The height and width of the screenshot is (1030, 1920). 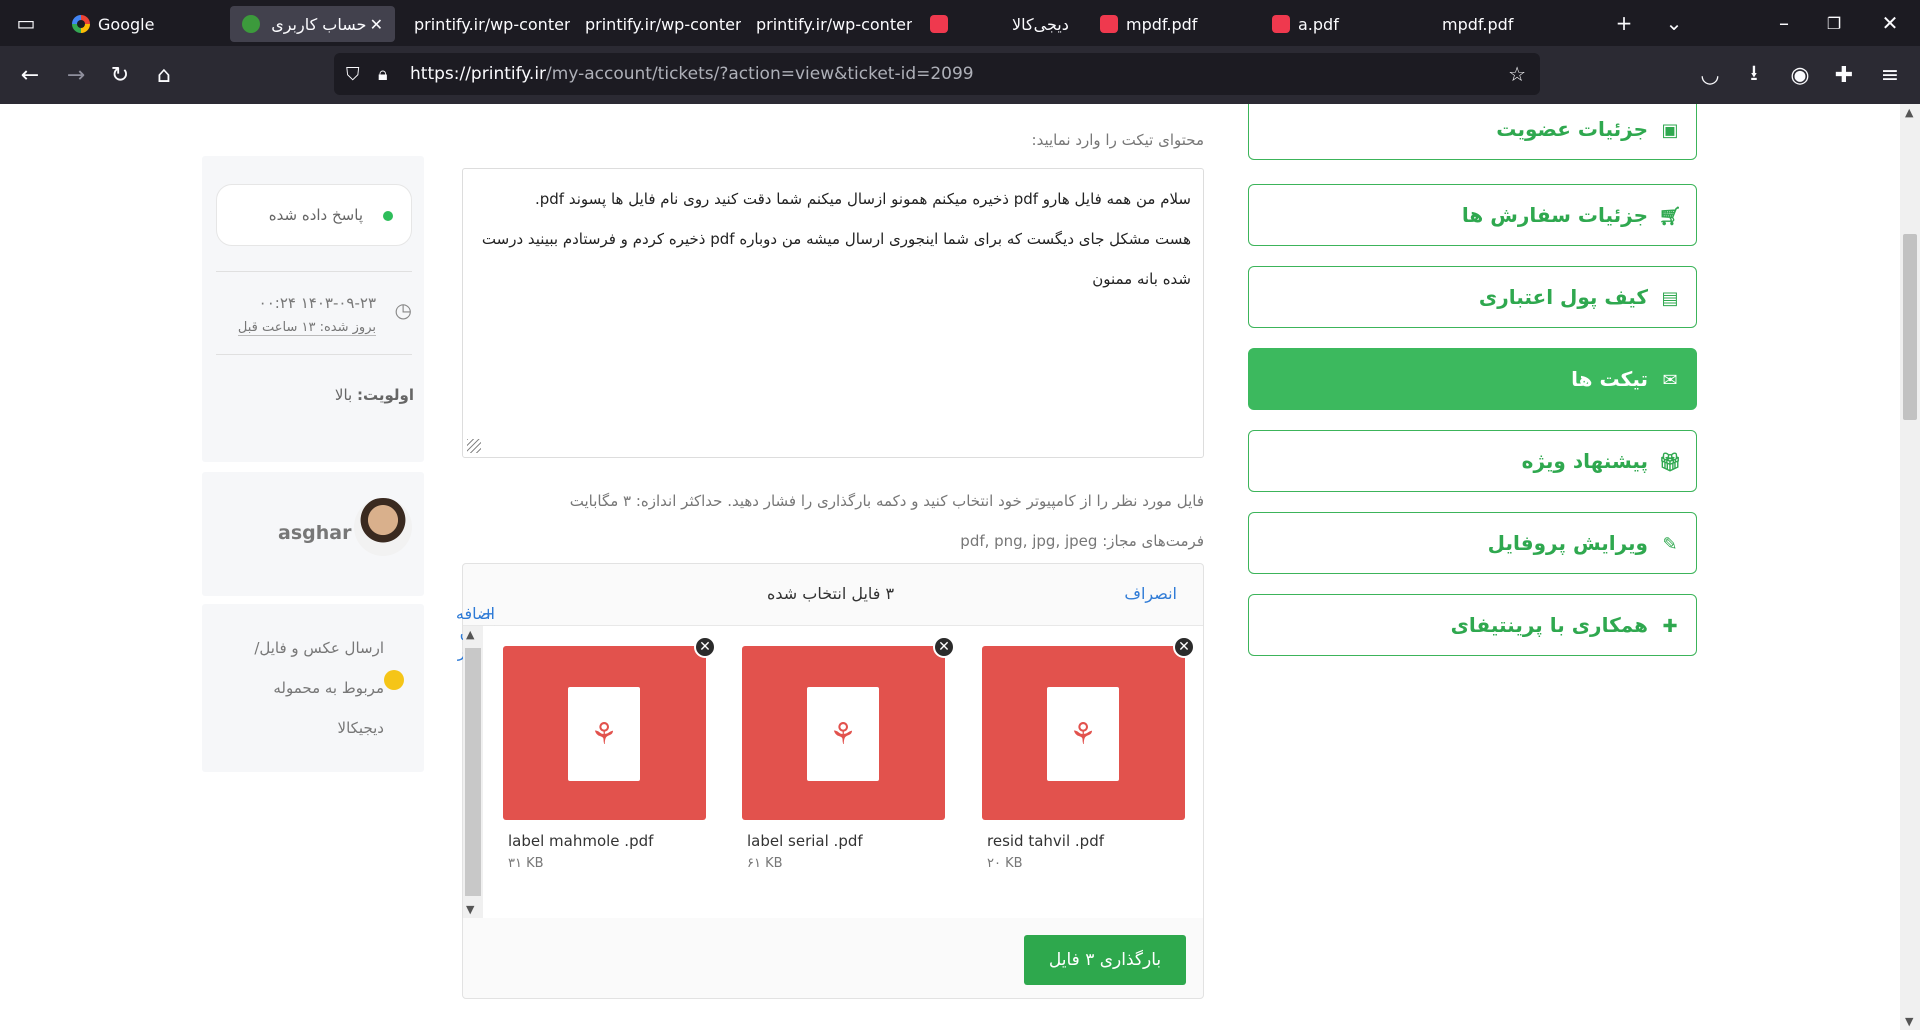 What do you see at coordinates (1549, 625) in the screenshot?
I see `menu-label: همکاری با پرینتیفای` at bounding box center [1549, 625].